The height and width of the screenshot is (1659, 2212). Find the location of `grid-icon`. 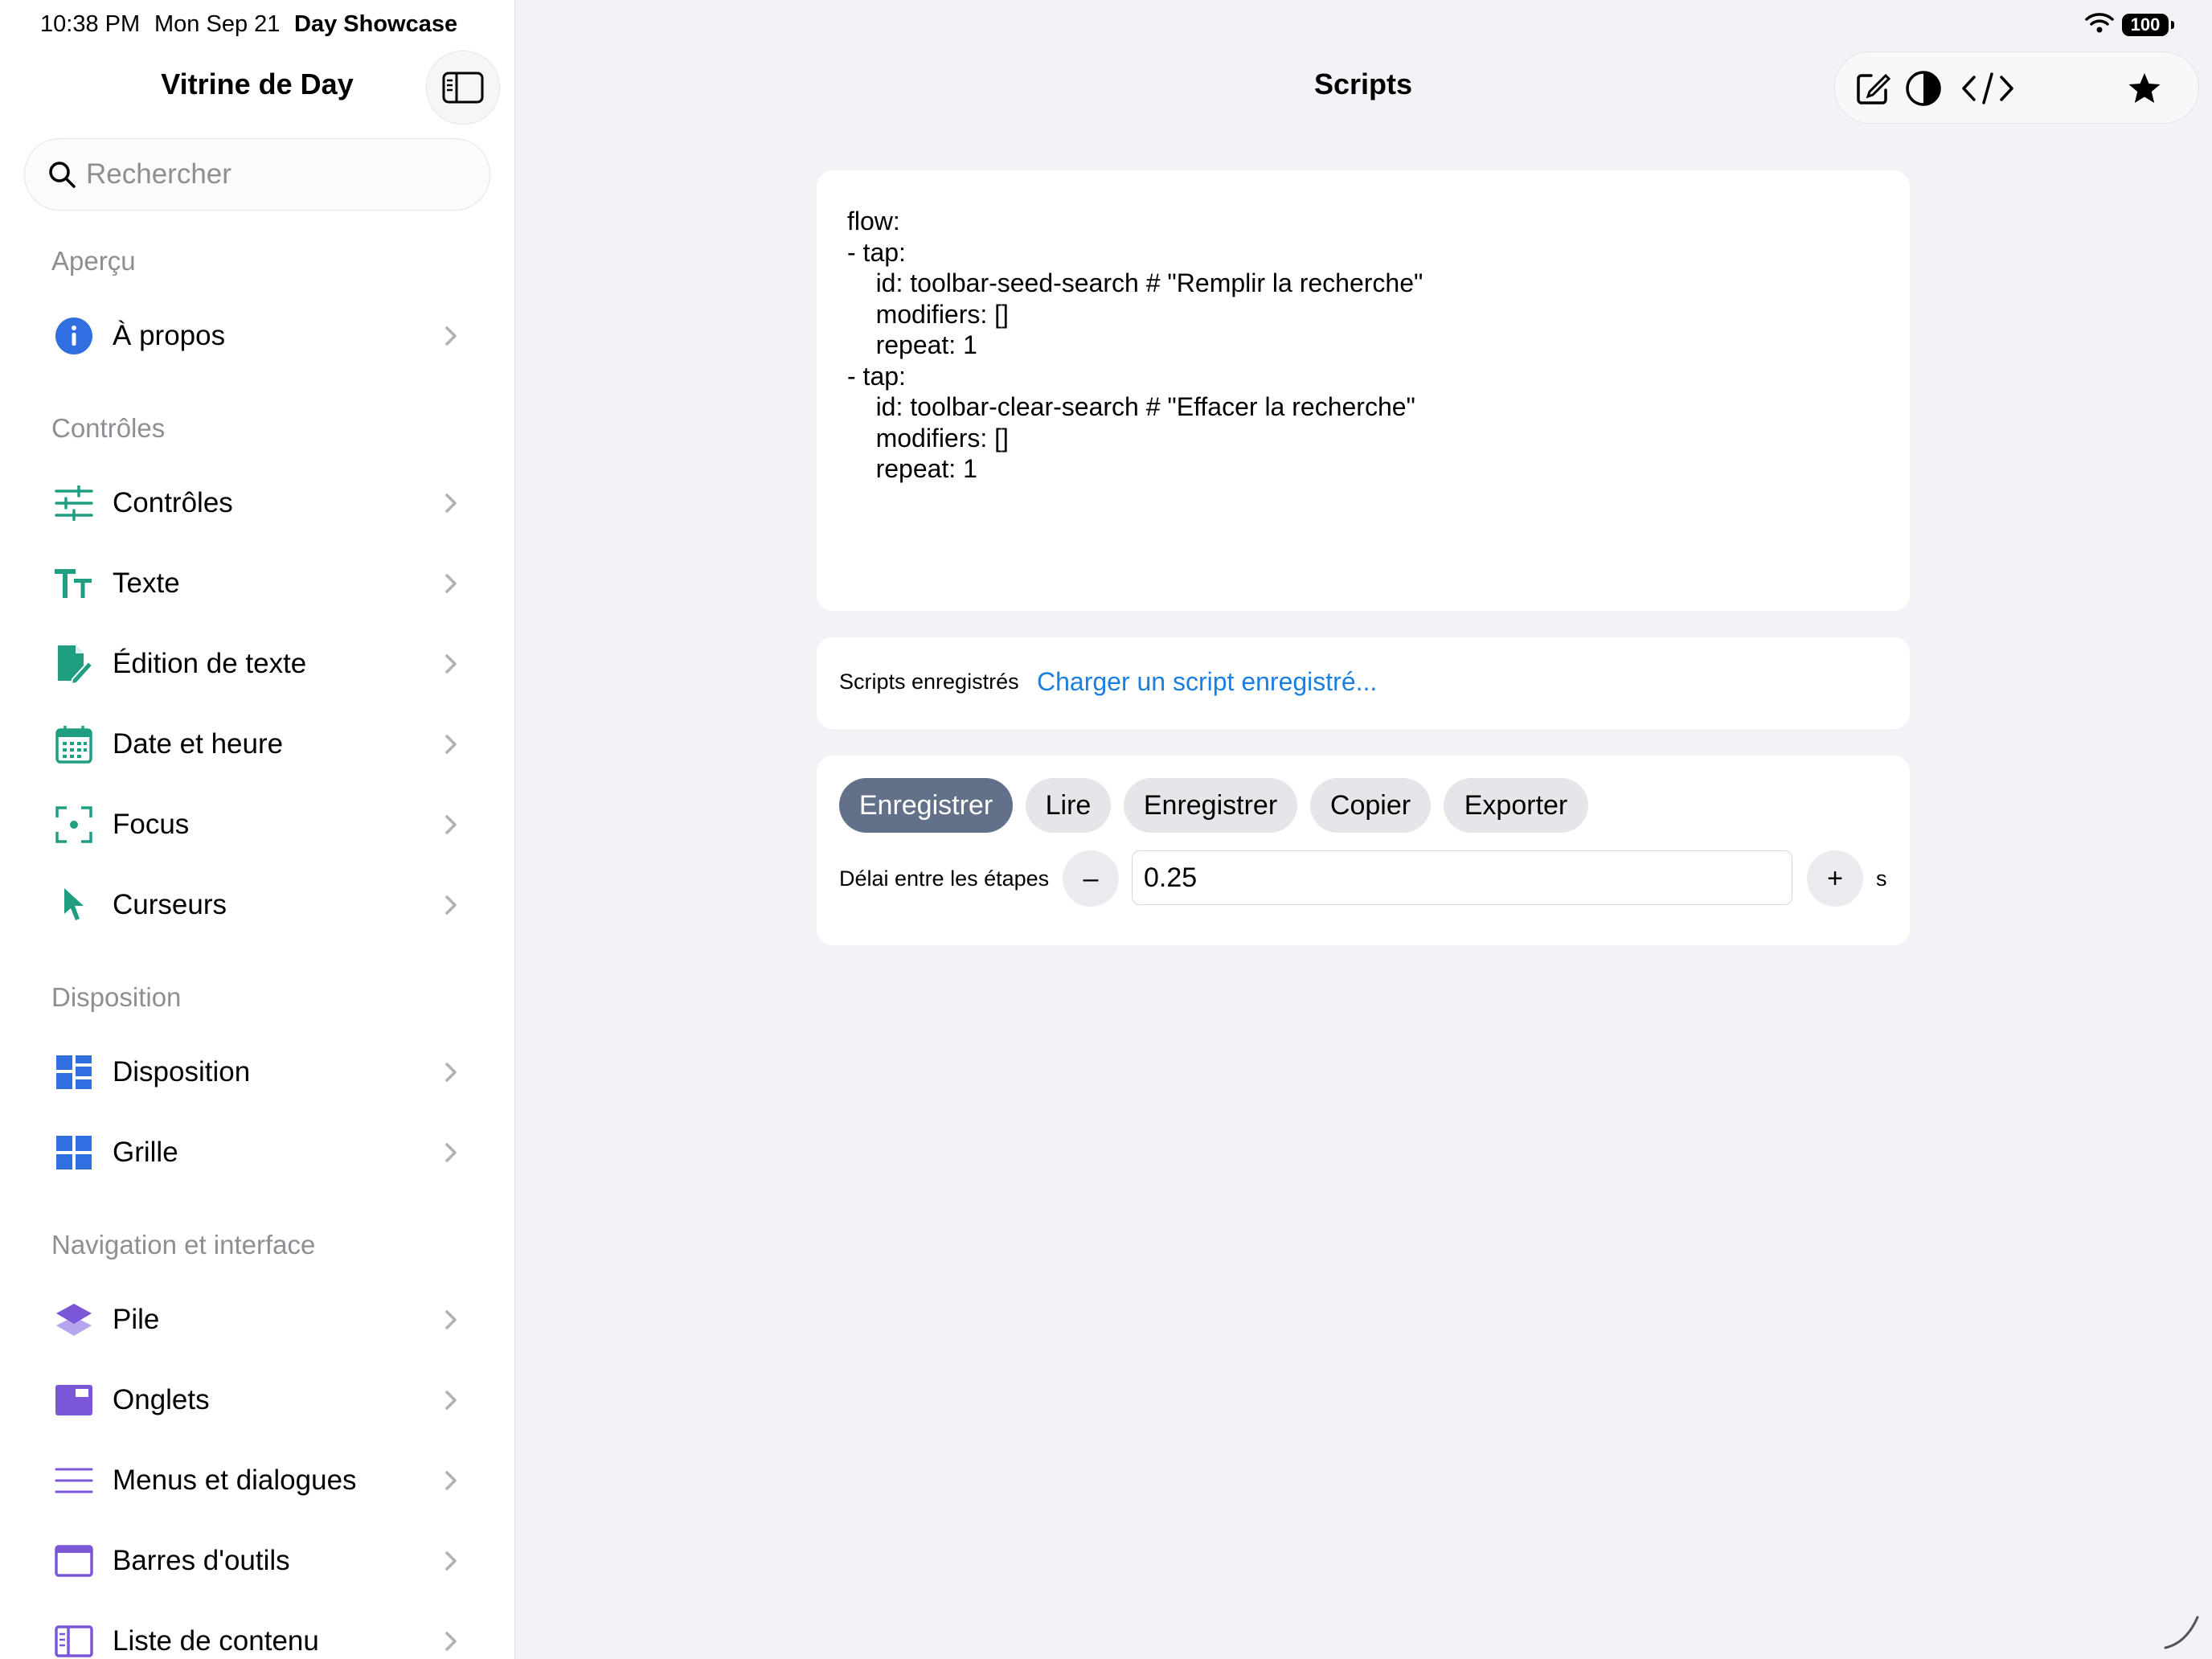

grid-icon is located at coordinates (73, 1152).